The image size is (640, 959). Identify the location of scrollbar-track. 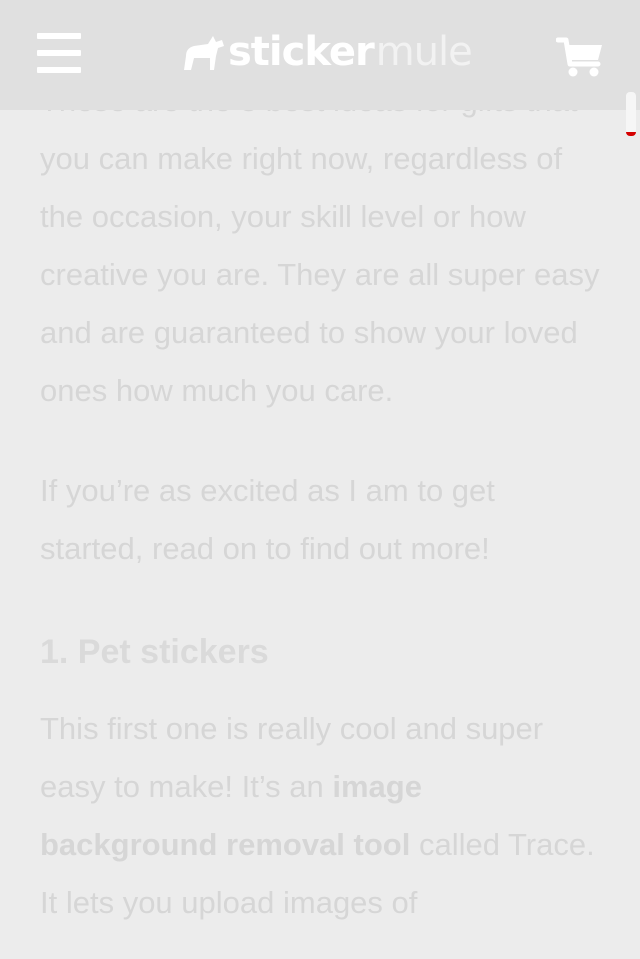
(631, 113).